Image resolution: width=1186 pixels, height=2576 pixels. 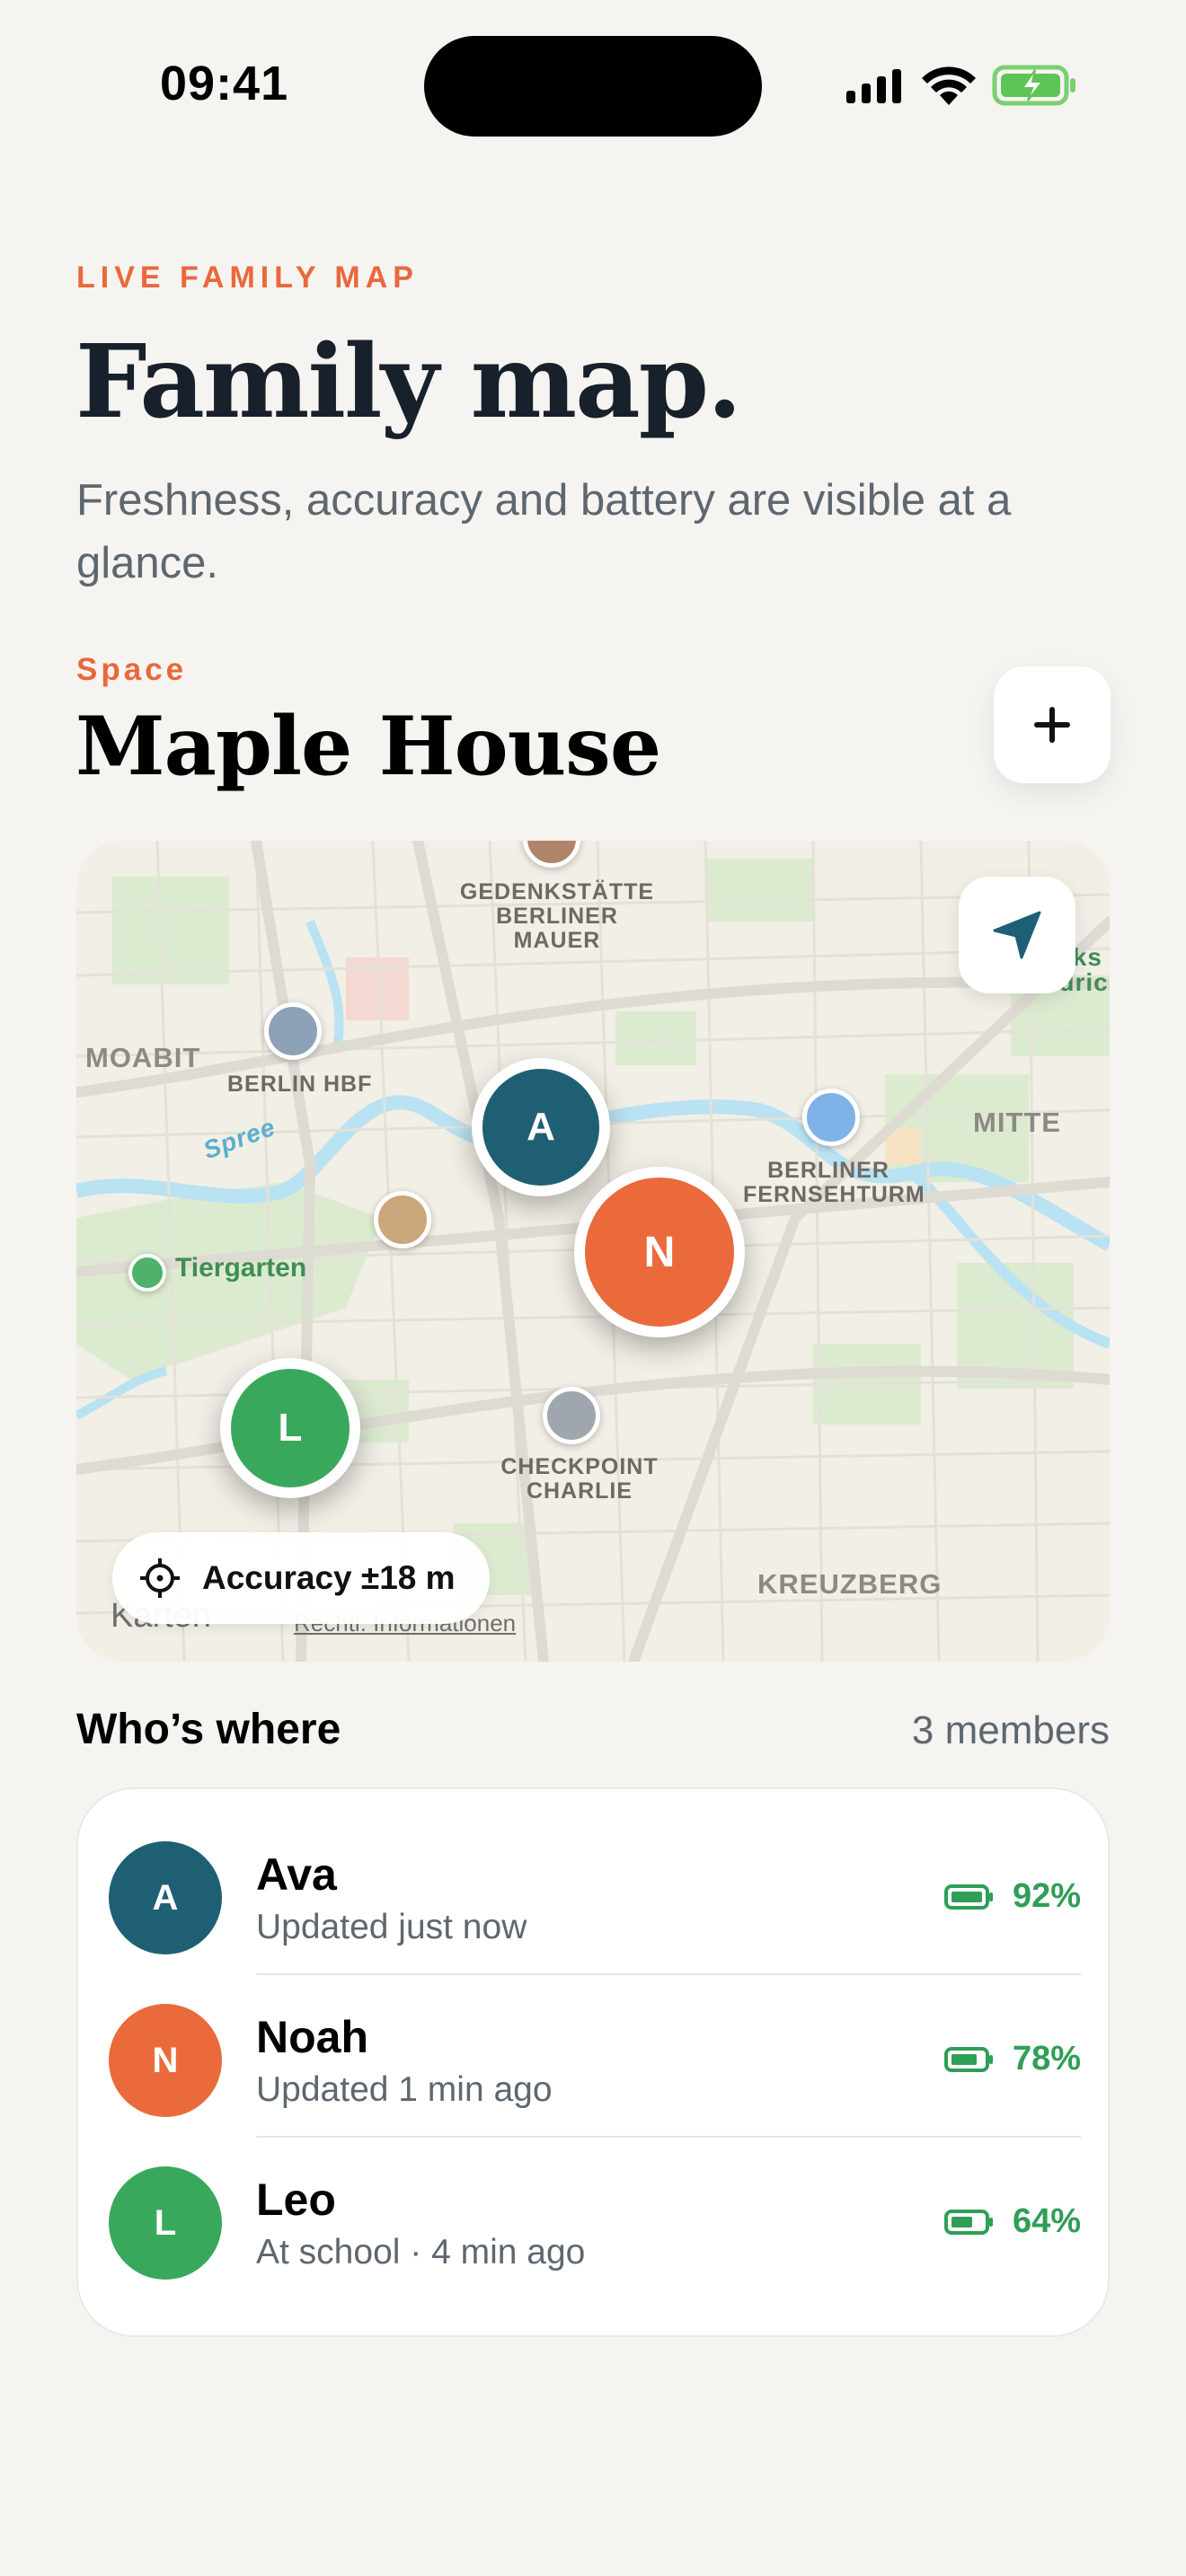 I want to click on battery-charging-icon, so click(x=1033, y=85).